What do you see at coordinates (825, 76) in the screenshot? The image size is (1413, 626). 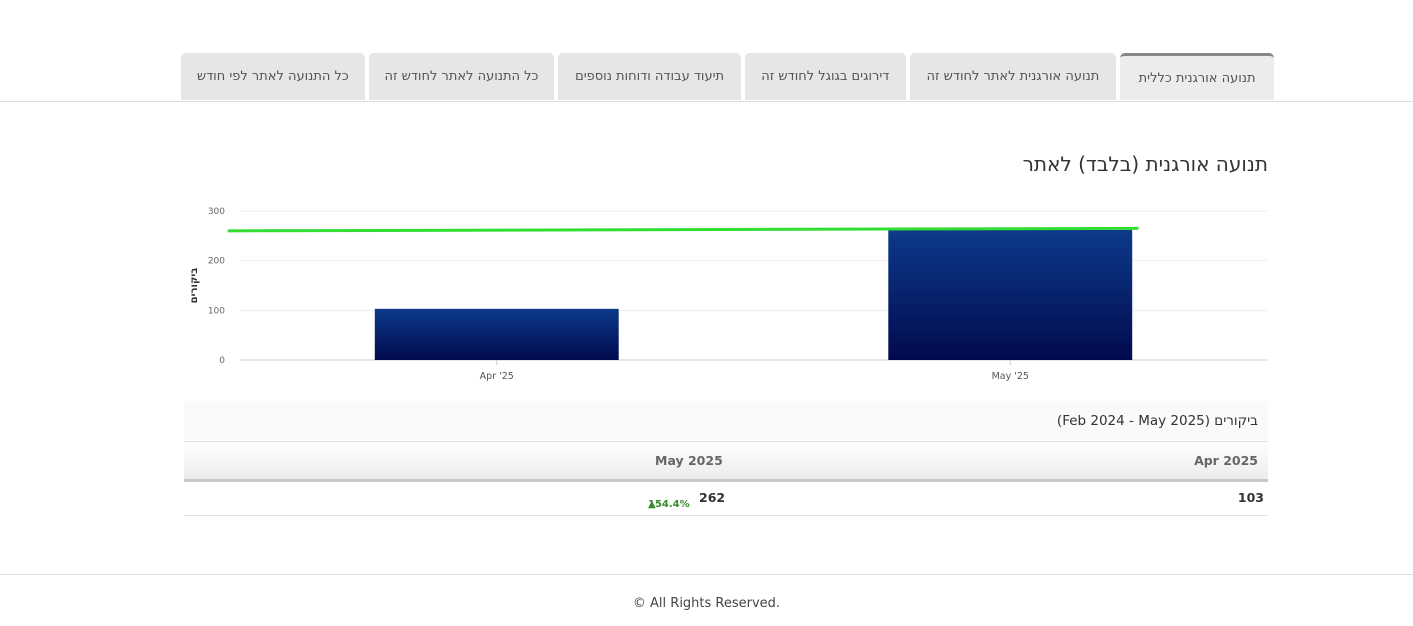 I see `tab-google-rankings-this-month: דירוגים בגוגל לחודש זה` at bounding box center [825, 76].